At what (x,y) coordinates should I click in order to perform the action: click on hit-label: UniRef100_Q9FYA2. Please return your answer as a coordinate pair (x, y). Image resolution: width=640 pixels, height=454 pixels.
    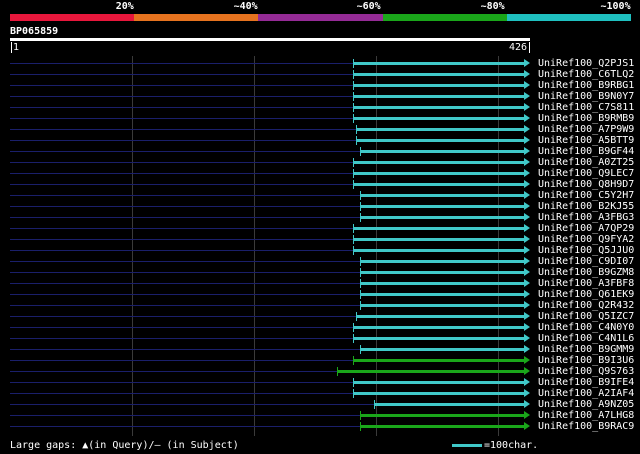
    Looking at the image, I should click on (586, 239).